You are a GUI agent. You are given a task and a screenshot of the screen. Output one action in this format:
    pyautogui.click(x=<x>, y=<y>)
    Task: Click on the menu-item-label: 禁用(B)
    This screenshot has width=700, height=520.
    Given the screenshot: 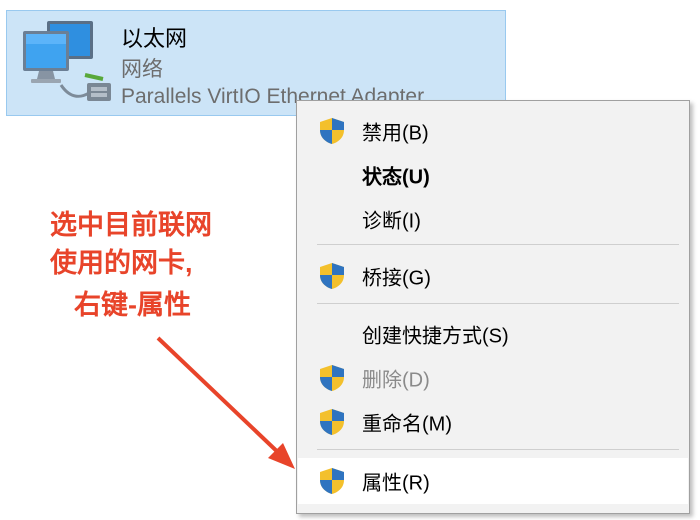 What is the action you would take?
    pyautogui.click(x=395, y=133)
    